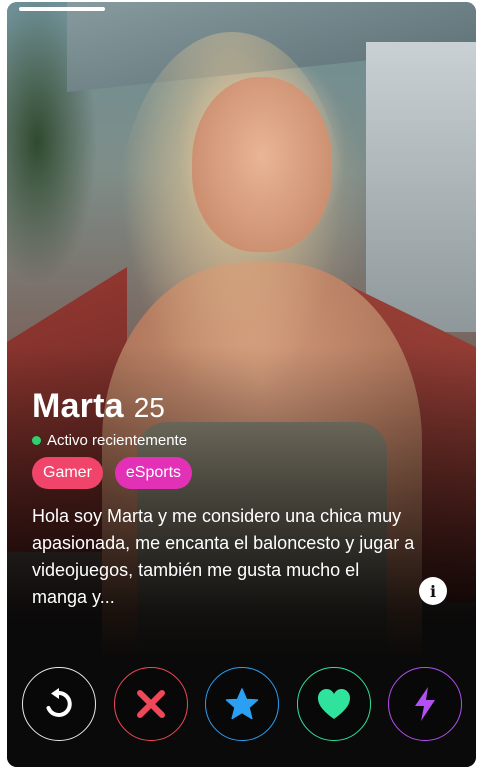  I want to click on star-icon, so click(242, 704).